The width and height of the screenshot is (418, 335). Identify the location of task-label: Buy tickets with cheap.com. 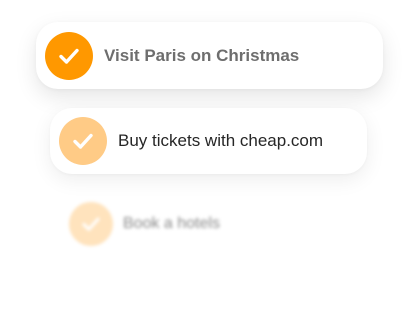
(221, 140).